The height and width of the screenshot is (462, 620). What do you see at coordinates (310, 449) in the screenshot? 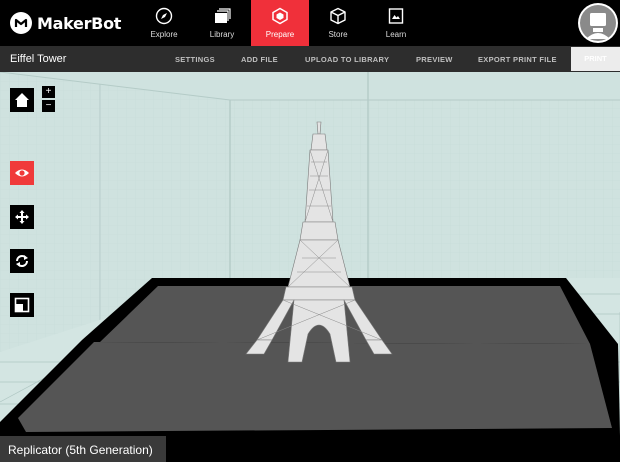
I see `status-bar: Replicator (5th Generation)` at bounding box center [310, 449].